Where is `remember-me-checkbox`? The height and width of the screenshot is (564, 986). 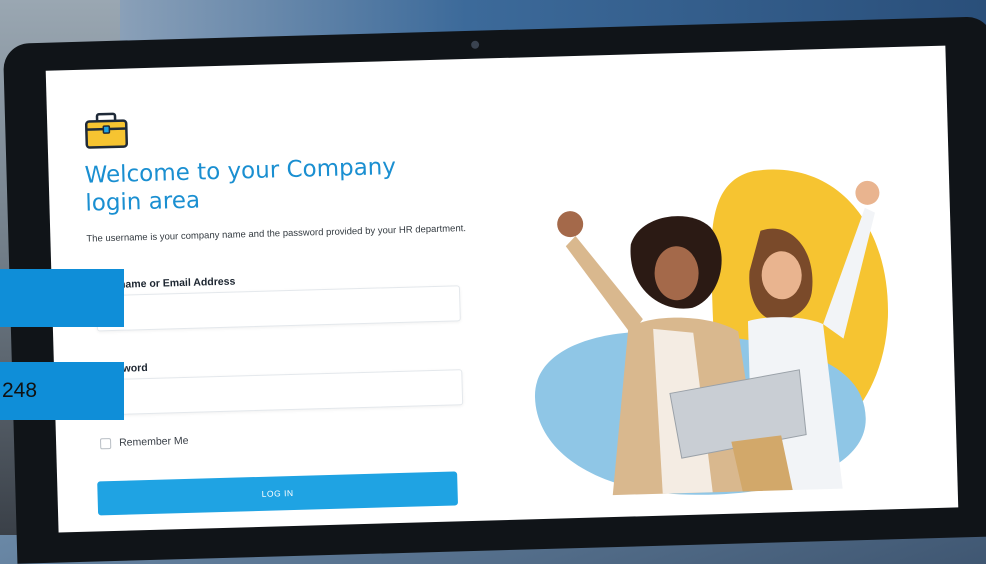 remember-me-checkbox is located at coordinates (105, 443).